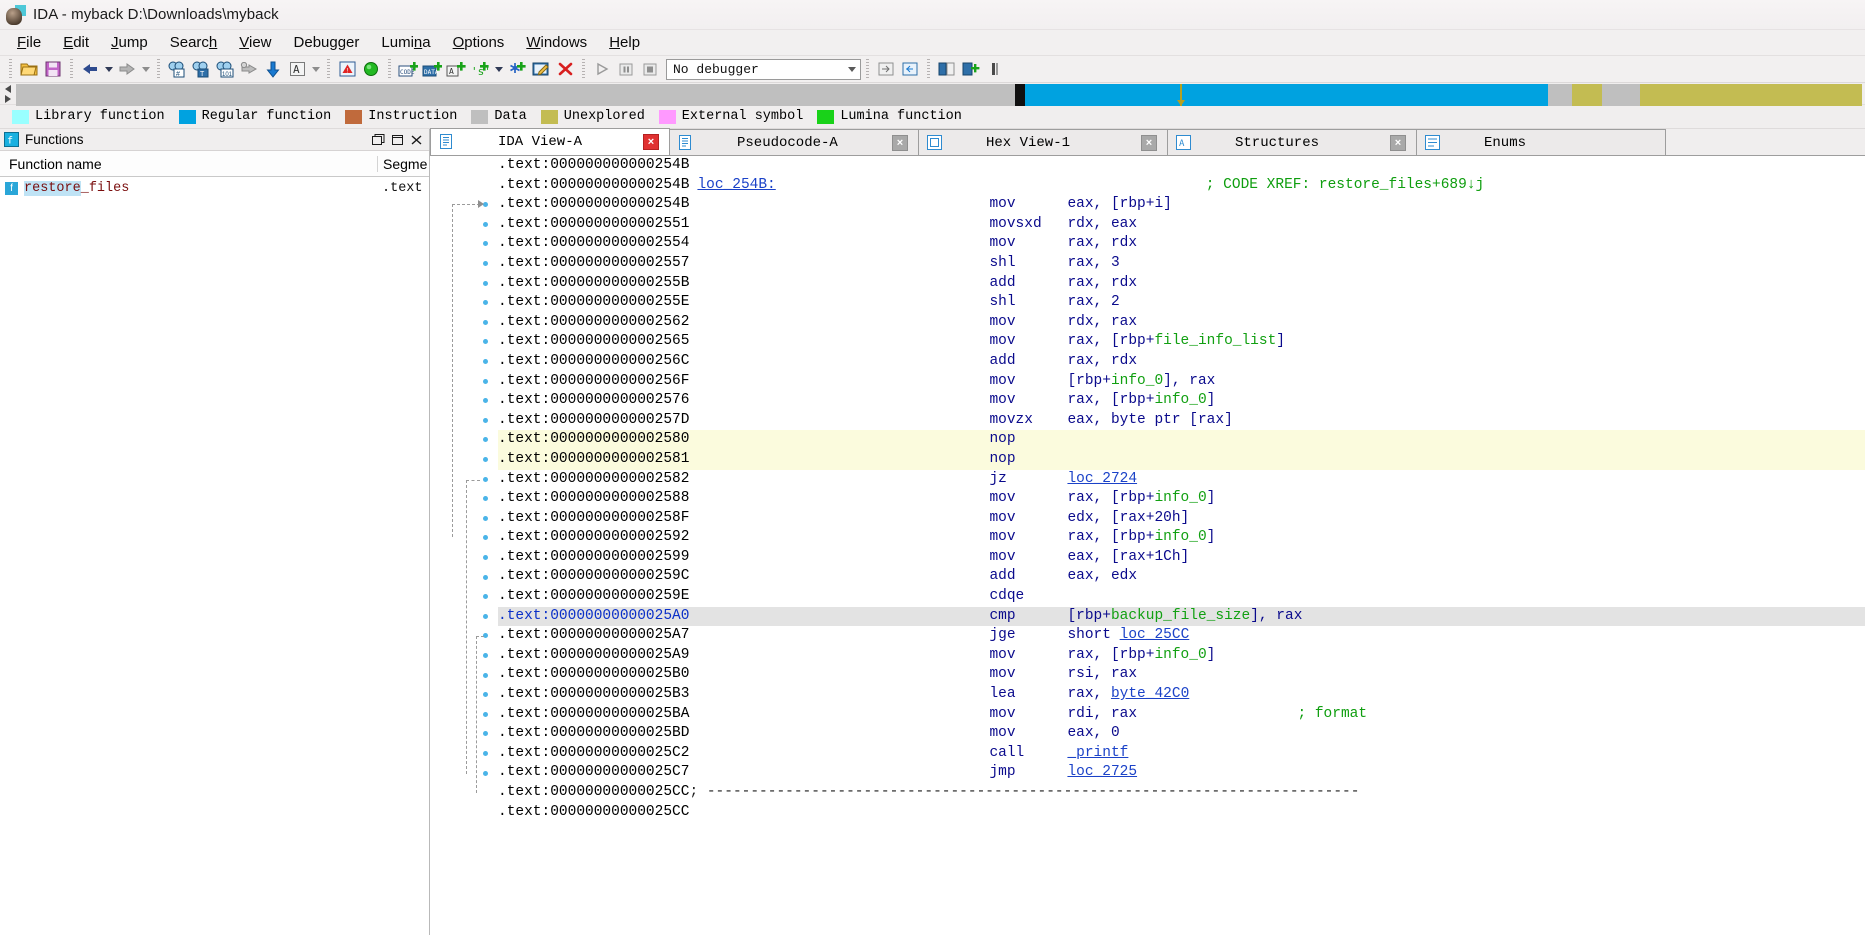  Describe the element at coordinates (1102, 577) in the screenshot. I see `operands: eax, edx` at that location.